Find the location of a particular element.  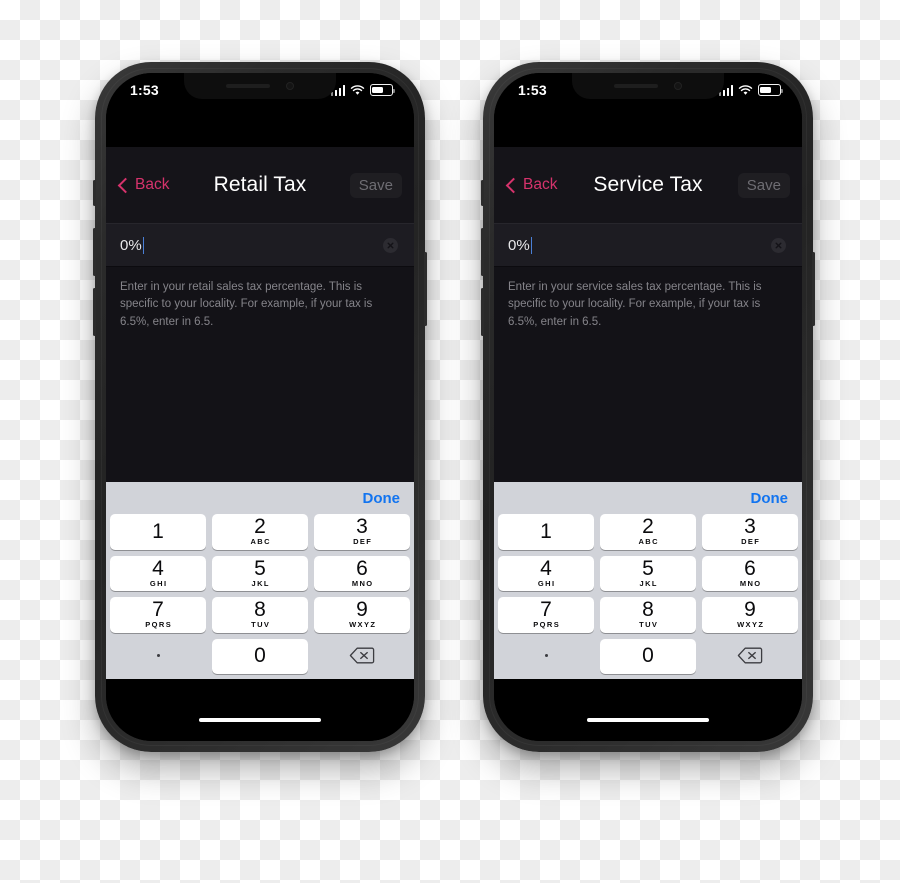

status-bar: 1:53 is located at coordinates (260, 95).